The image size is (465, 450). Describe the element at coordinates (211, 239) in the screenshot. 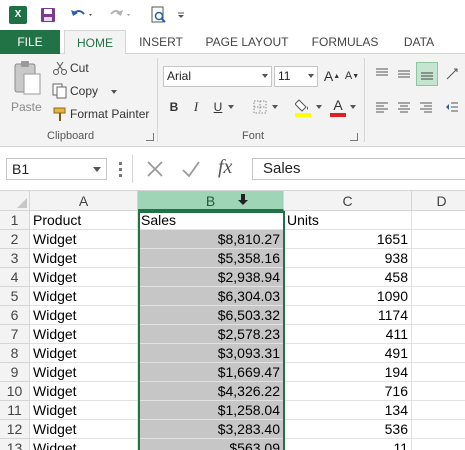

I see `cell-b: $8,810.27` at that location.